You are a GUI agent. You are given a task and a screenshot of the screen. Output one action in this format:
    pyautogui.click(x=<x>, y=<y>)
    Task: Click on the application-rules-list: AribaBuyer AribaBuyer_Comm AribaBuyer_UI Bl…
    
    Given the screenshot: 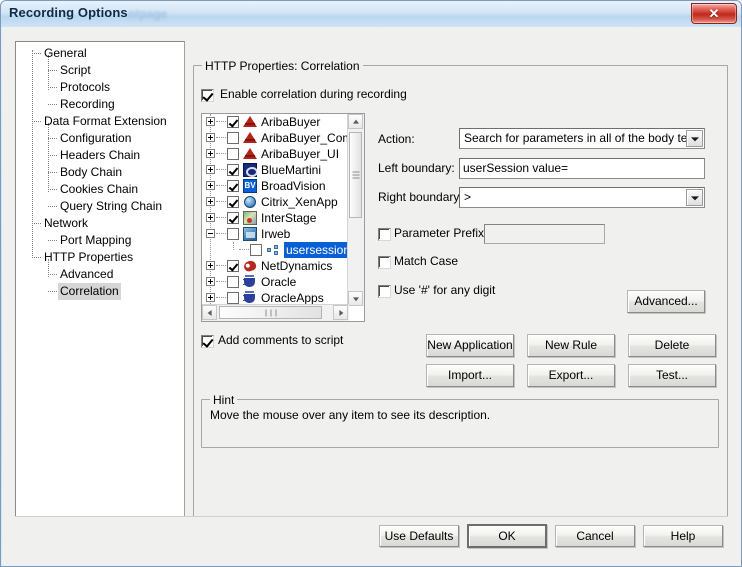 What is the action you would take?
    pyautogui.click(x=275, y=210)
    